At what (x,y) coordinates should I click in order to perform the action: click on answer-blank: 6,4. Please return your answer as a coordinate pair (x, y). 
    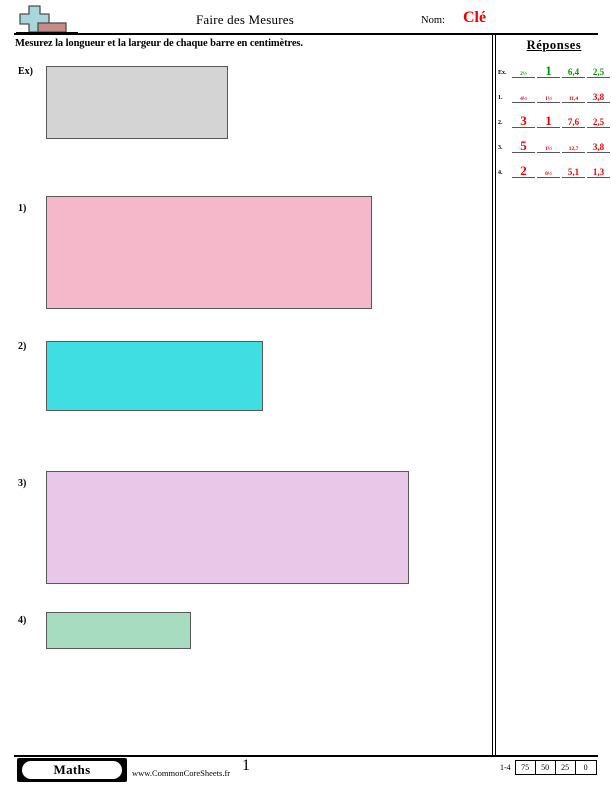
    Looking at the image, I should click on (573, 71).